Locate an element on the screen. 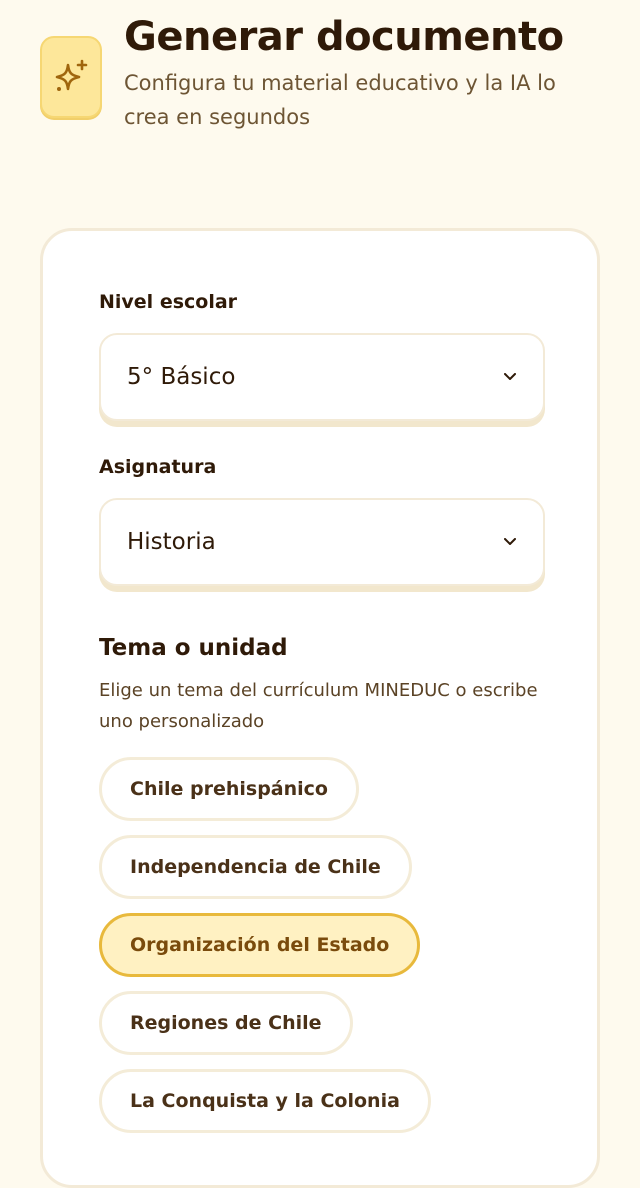  topic-section-title: Tema o unidad is located at coordinates (193, 648).